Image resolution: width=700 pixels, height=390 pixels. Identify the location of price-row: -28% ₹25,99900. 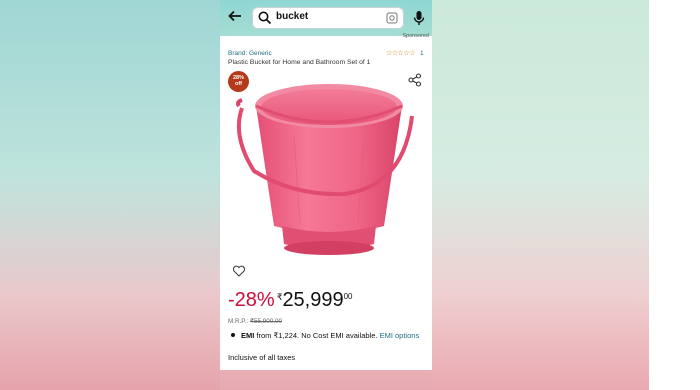
(290, 304).